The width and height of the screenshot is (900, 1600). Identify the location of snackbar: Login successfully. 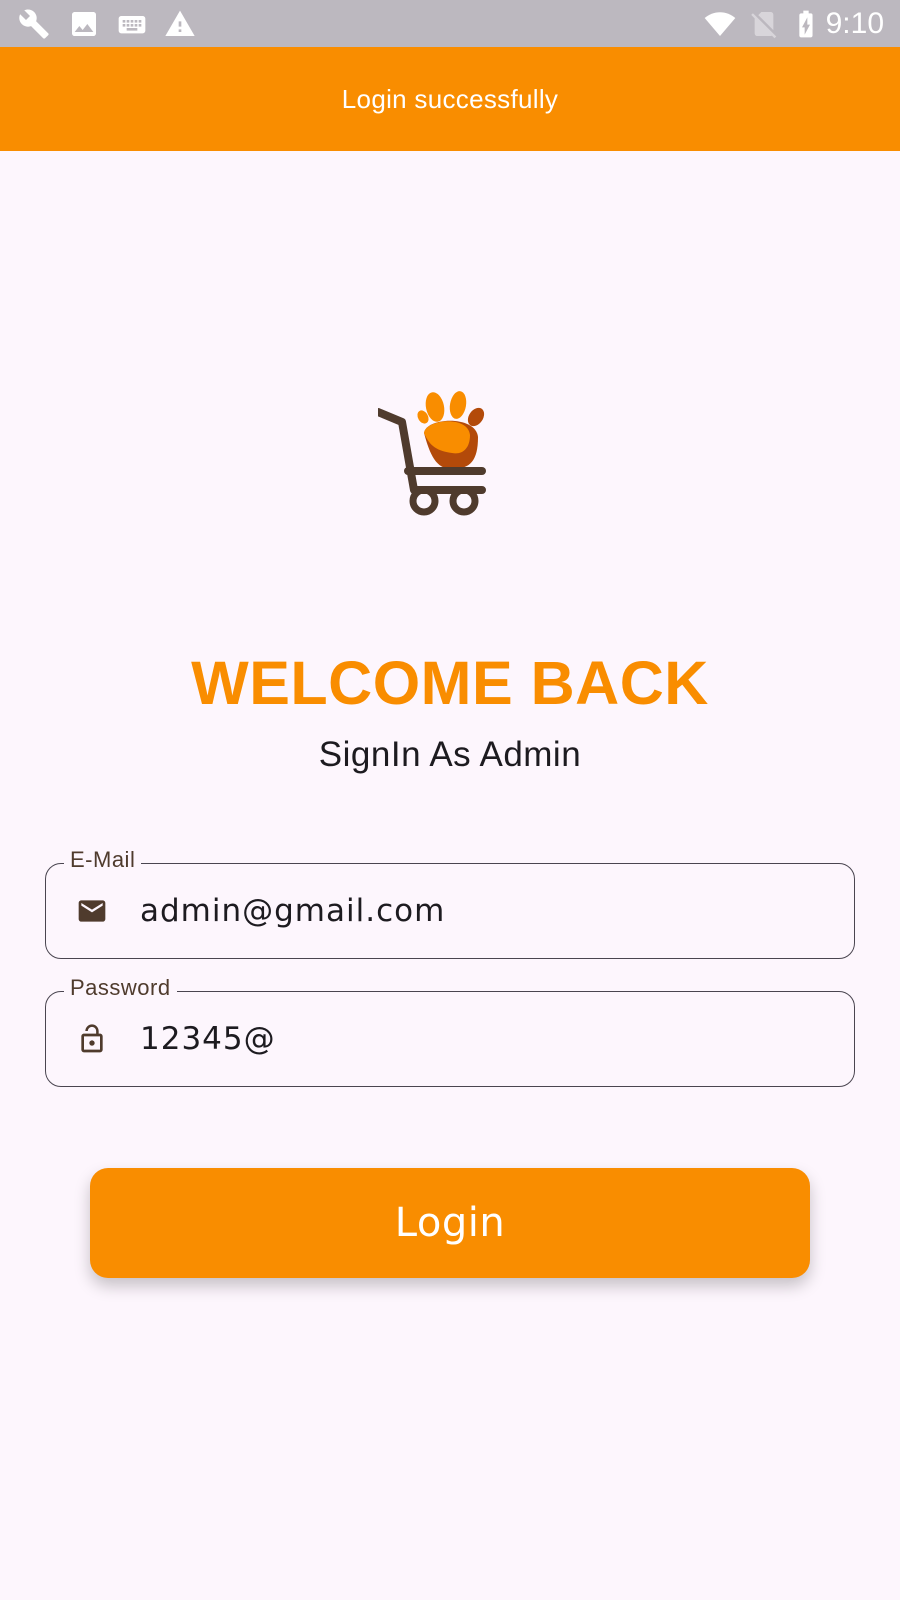
(450, 99).